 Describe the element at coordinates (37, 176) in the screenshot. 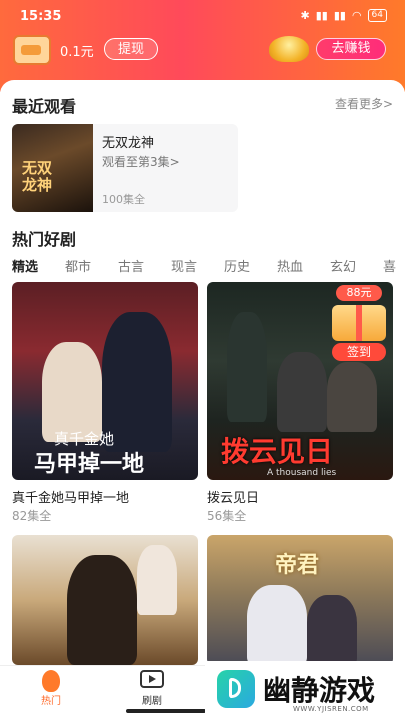

I see `recent-poster-text: 无双 龙神` at that location.